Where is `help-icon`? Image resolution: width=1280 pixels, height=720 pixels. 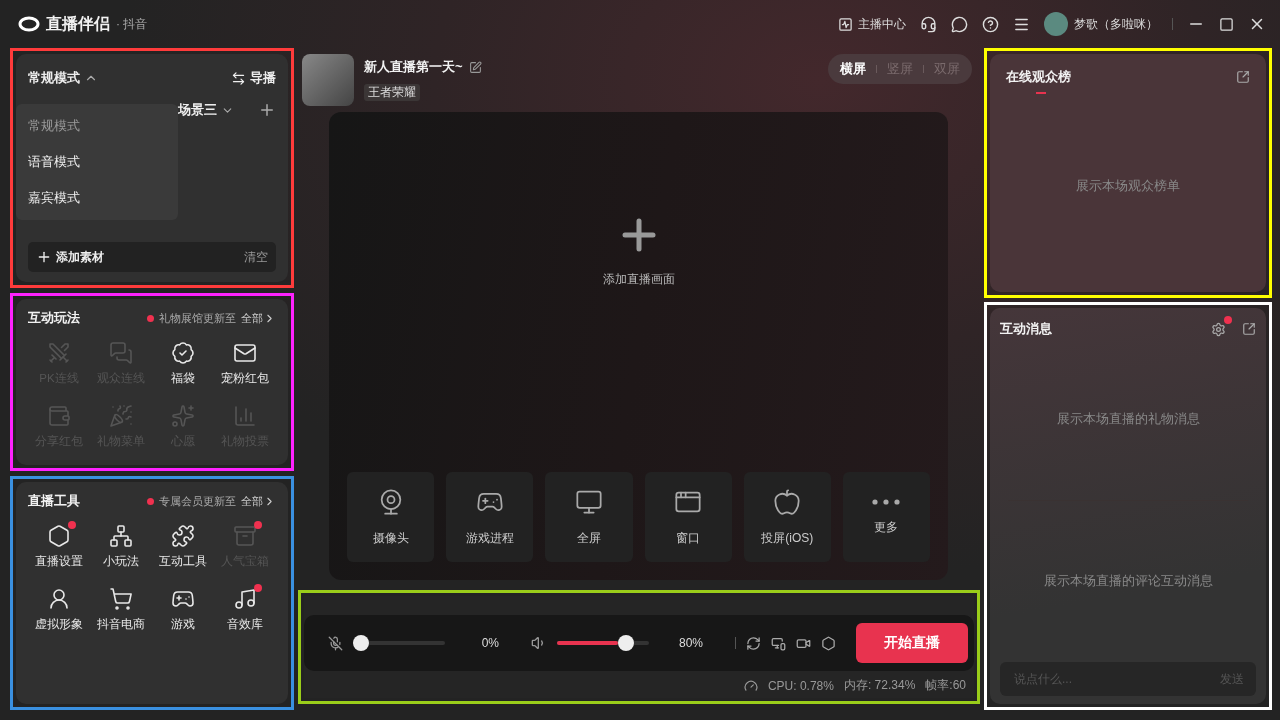 help-icon is located at coordinates (990, 24).